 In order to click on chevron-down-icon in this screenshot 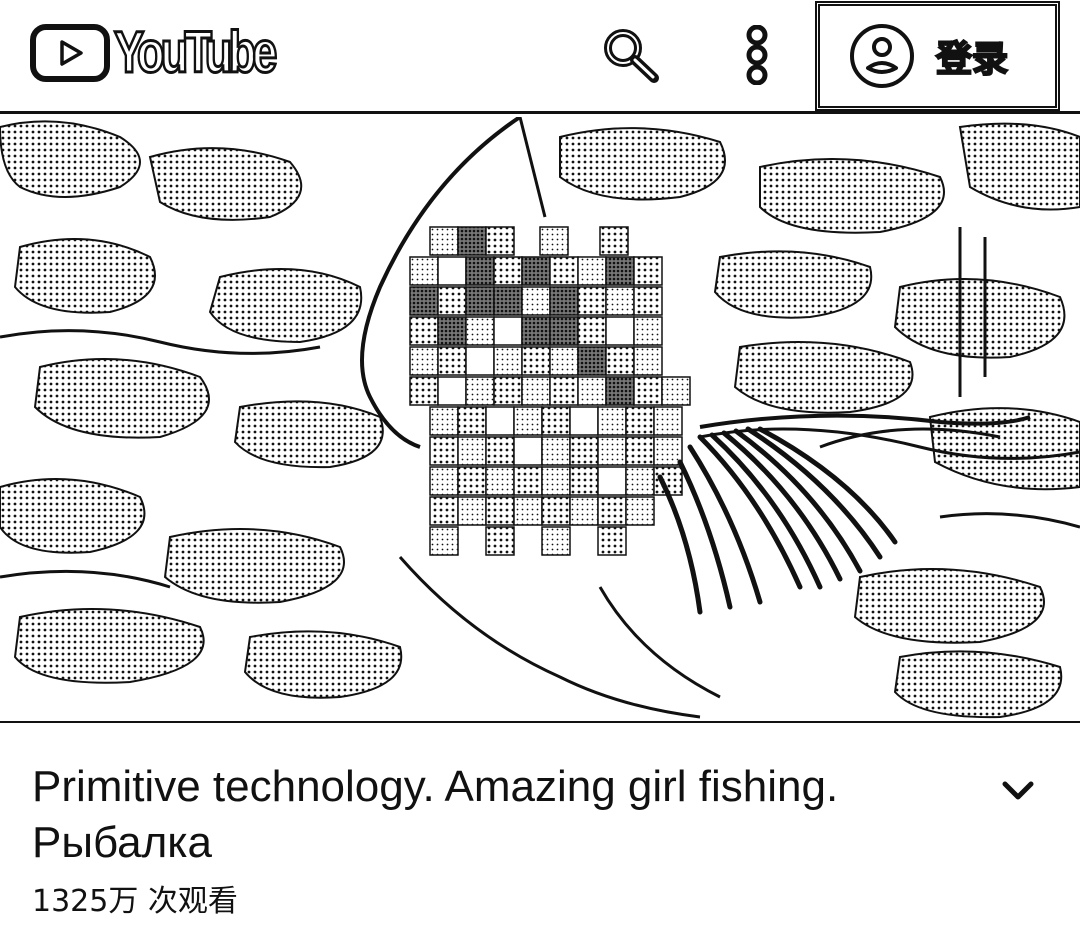, I will do `click(1018, 790)`.